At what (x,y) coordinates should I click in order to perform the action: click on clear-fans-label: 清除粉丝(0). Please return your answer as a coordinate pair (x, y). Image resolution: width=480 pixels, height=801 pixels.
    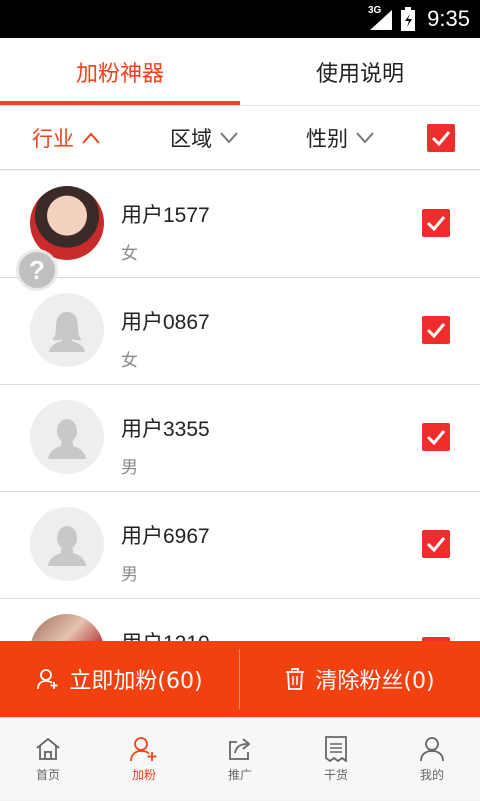
    Looking at the image, I should click on (375, 681).